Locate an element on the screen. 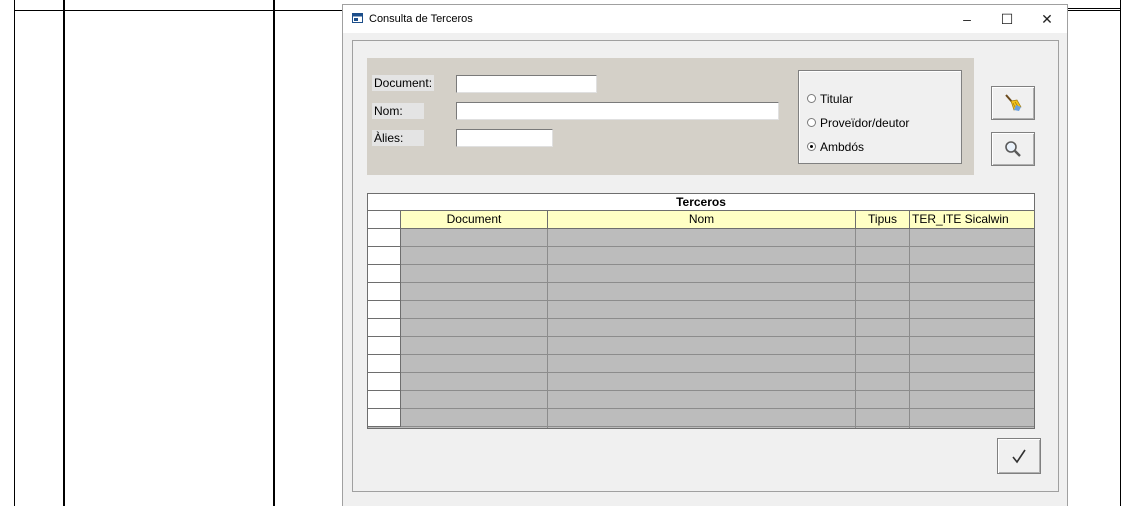  grid-title: Terceros is located at coordinates (701, 202).